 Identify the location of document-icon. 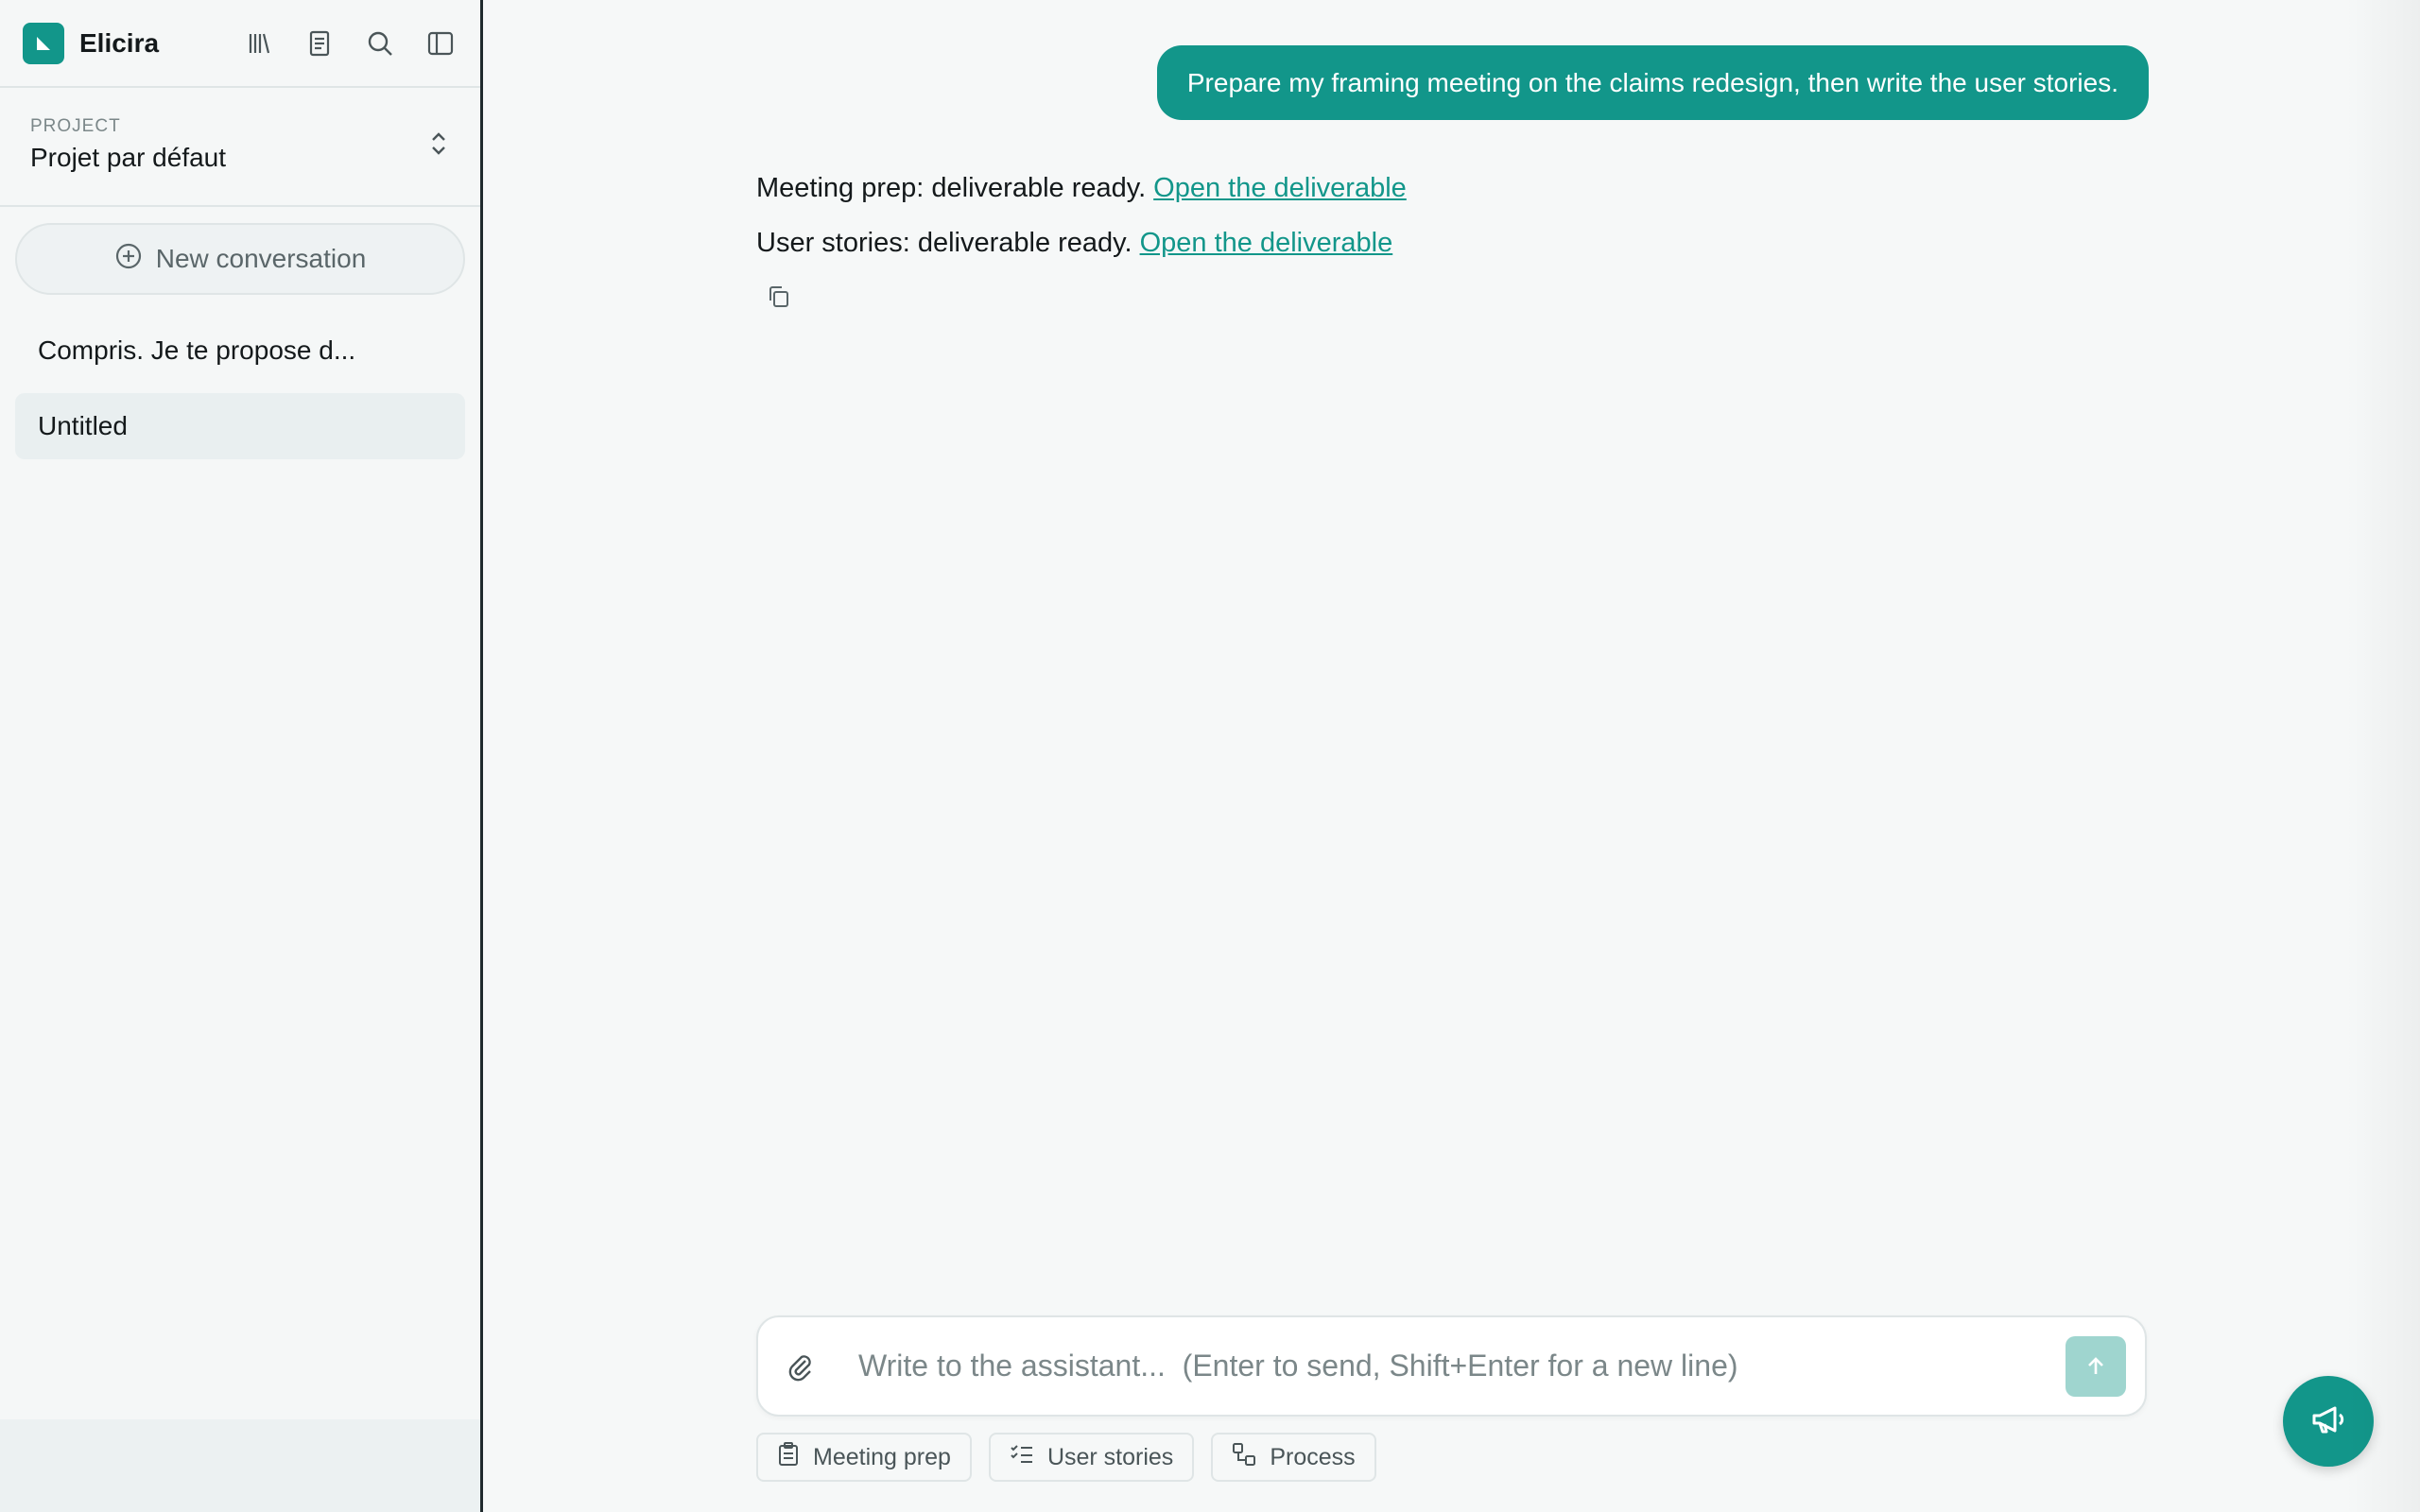
(319, 43).